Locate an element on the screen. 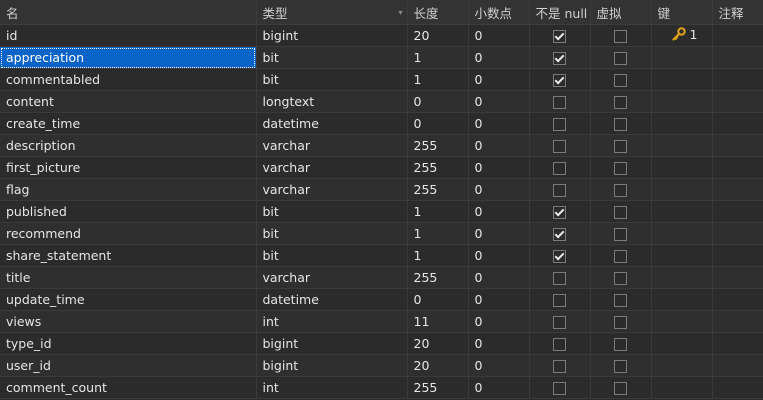  field-type-cell: bigint is located at coordinates (332, 365).